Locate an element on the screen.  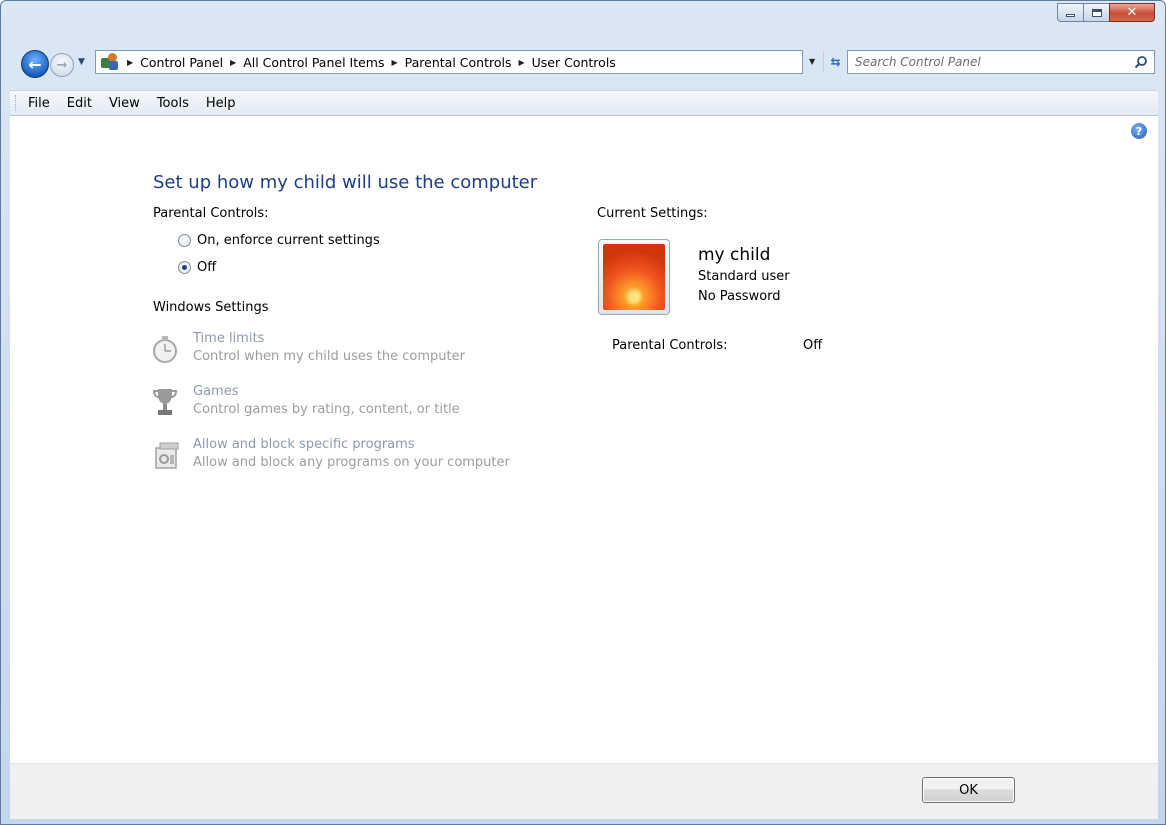
back-arrow-icon: ← is located at coordinates (35, 64).